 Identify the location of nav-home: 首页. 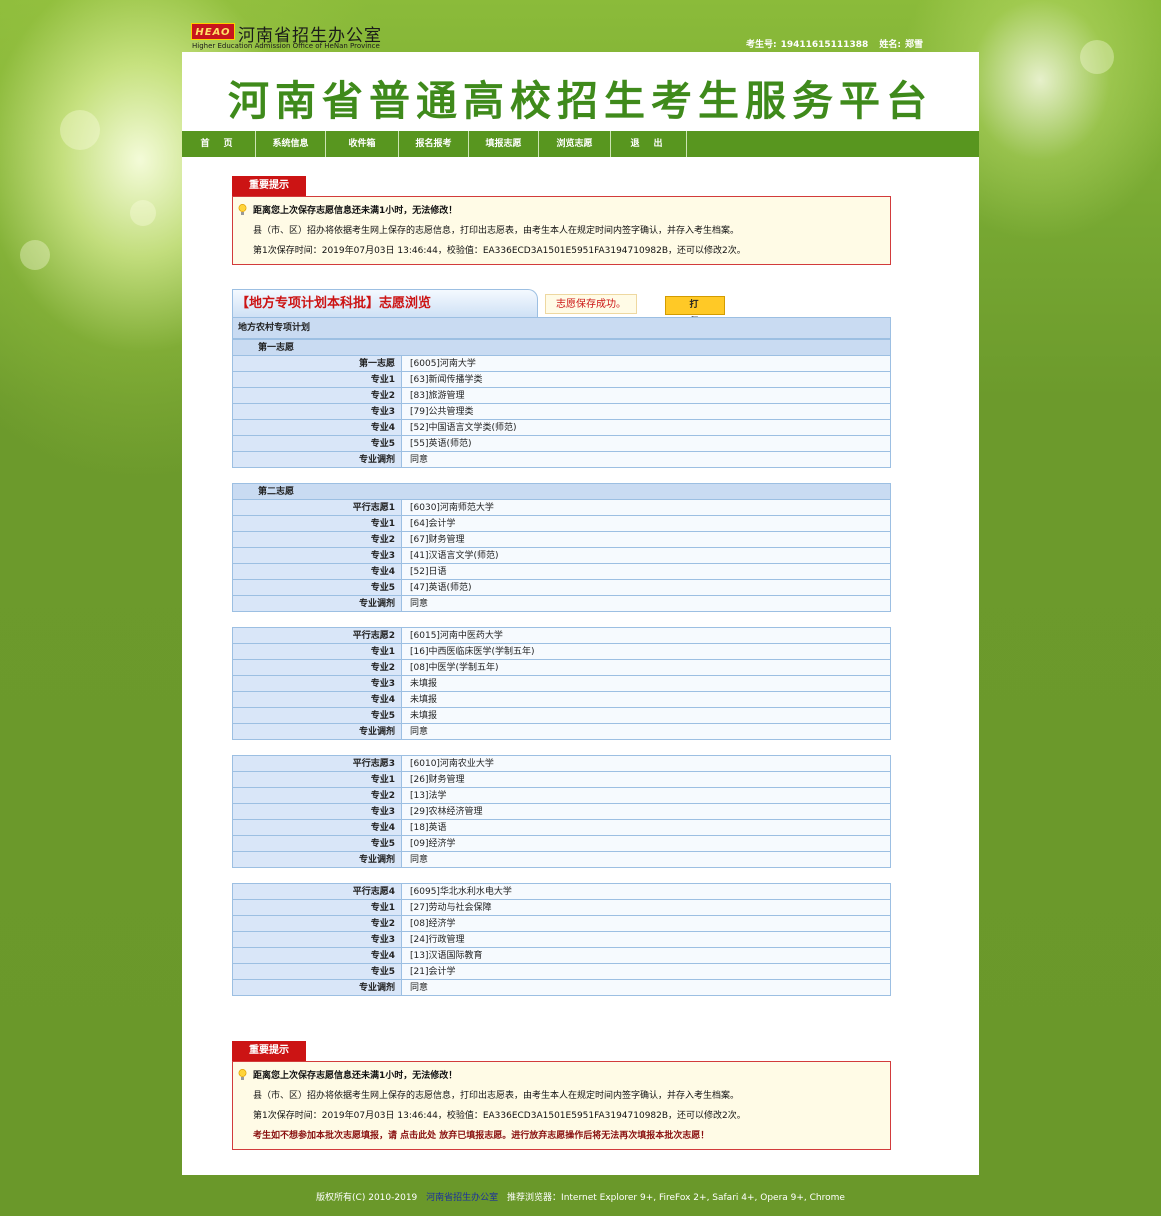
(219, 144).